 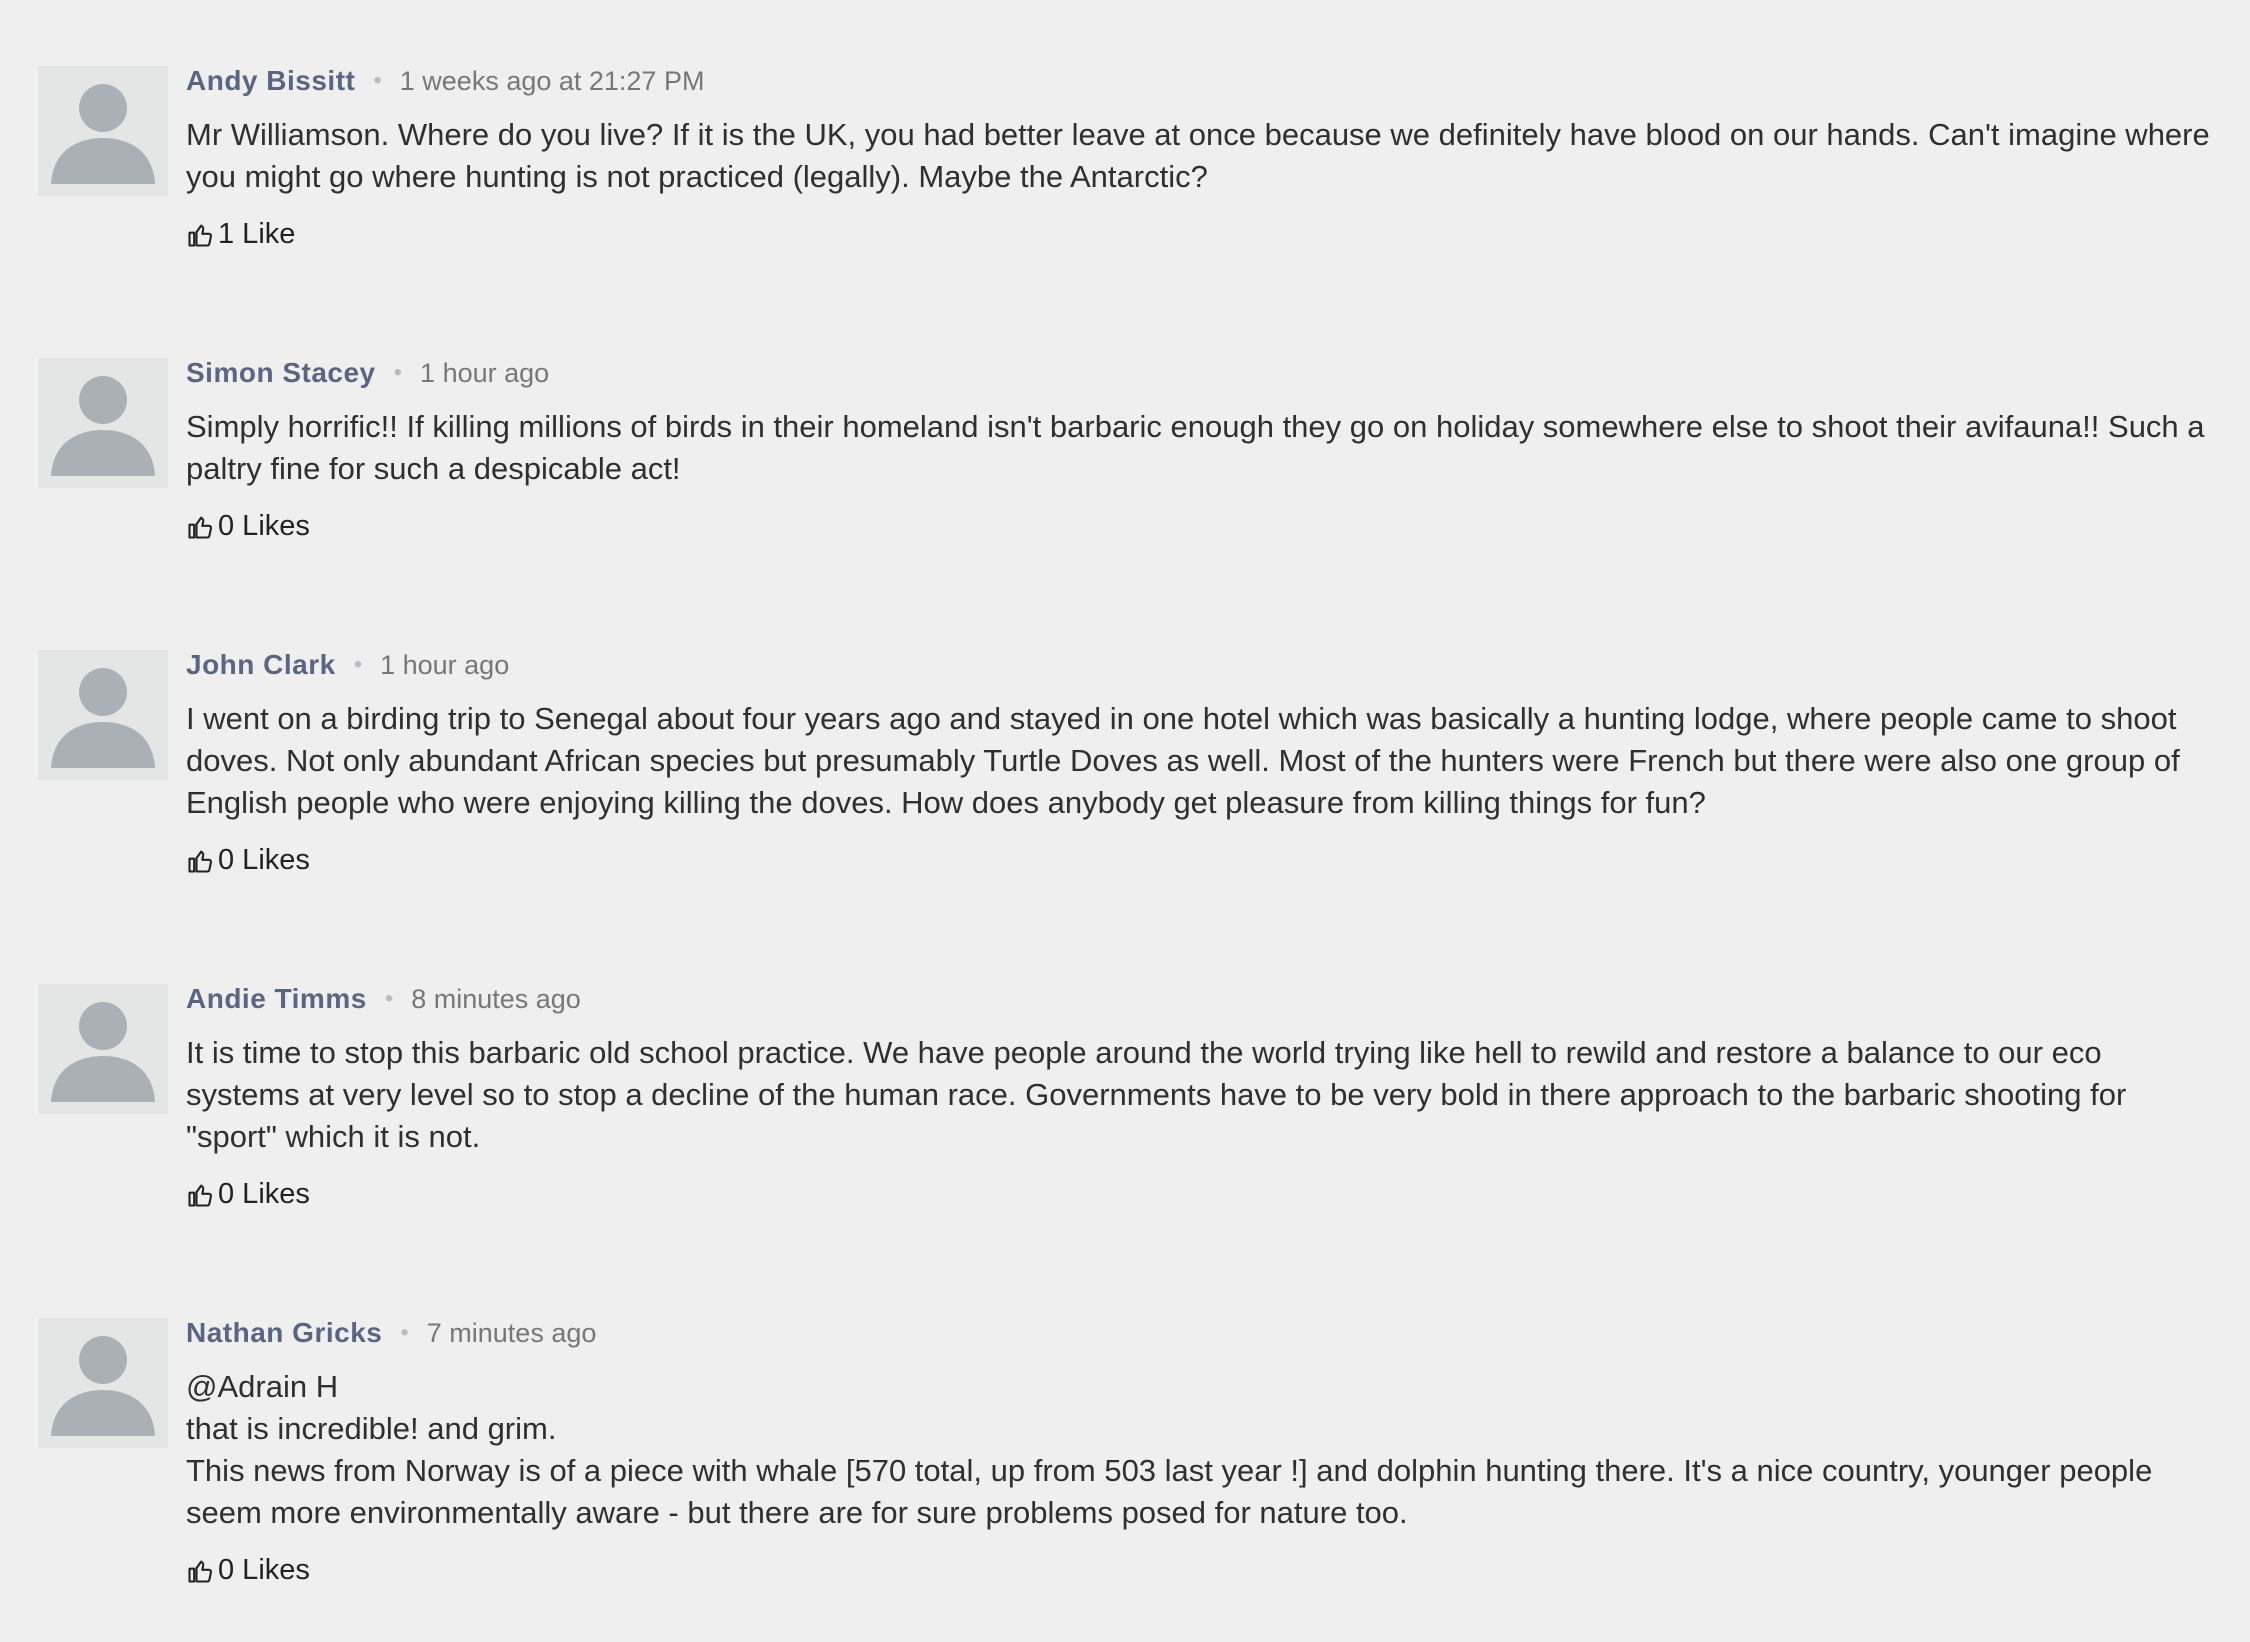 What do you see at coordinates (281, 373) in the screenshot?
I see `author-name: Simon Stacey` at bounding box center [281, 373].